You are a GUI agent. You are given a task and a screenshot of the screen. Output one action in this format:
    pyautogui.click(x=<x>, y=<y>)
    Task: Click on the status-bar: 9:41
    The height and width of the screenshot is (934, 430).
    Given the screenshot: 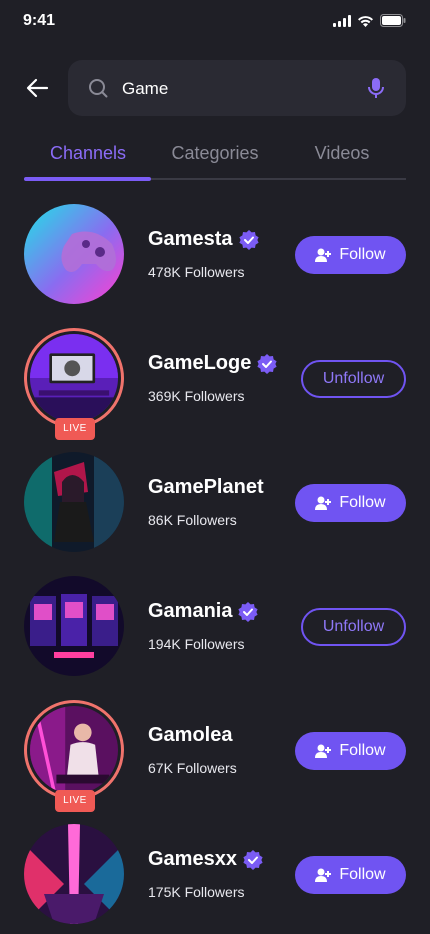 What is the action you would take?
    pyautogui.click(x=215, y=22)
    